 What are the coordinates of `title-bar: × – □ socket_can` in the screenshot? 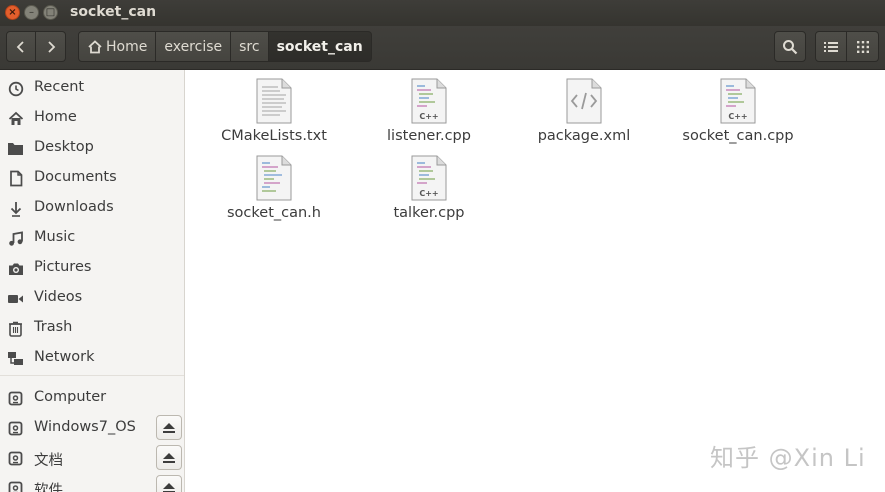 It's located at (442, 13).